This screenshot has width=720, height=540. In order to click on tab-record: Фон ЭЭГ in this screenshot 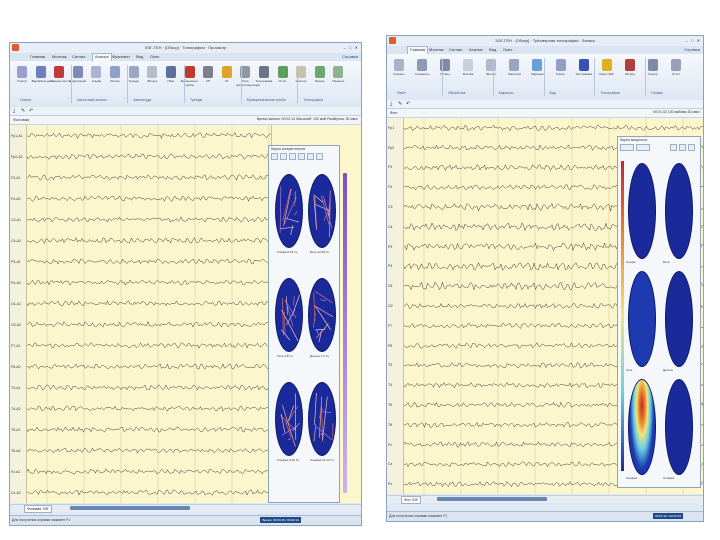, I will do `click(411, 500)`.